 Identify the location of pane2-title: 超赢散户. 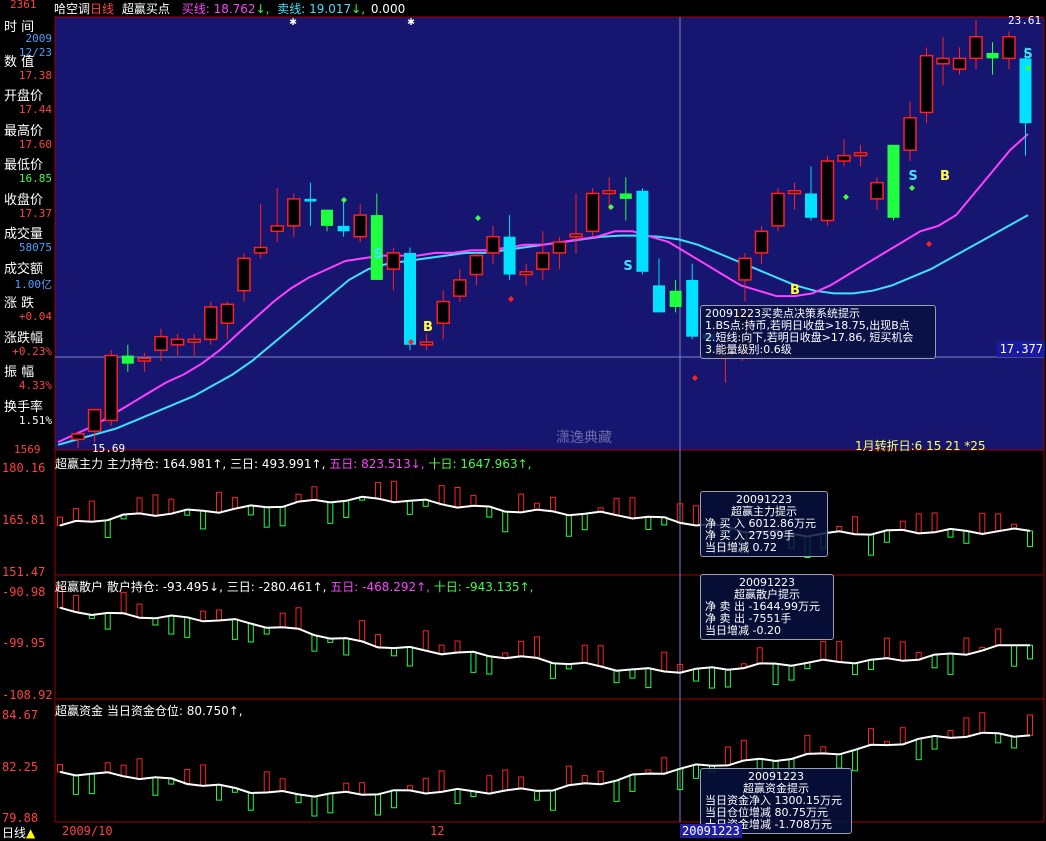
(79, 587).